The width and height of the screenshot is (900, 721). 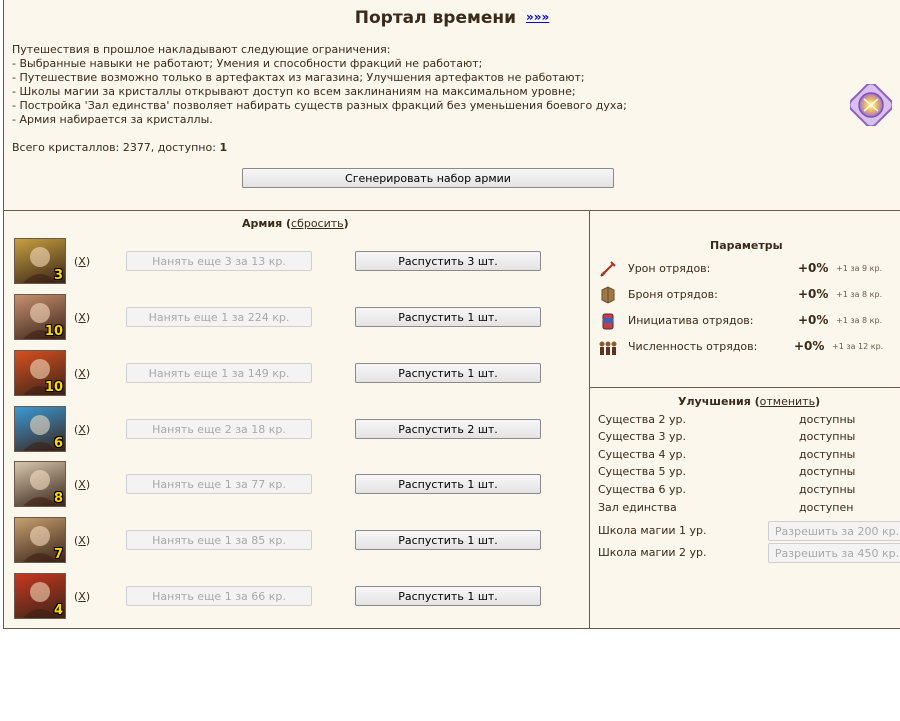 I want to click on unit-portrait: 6, so click(x=40, y=429).